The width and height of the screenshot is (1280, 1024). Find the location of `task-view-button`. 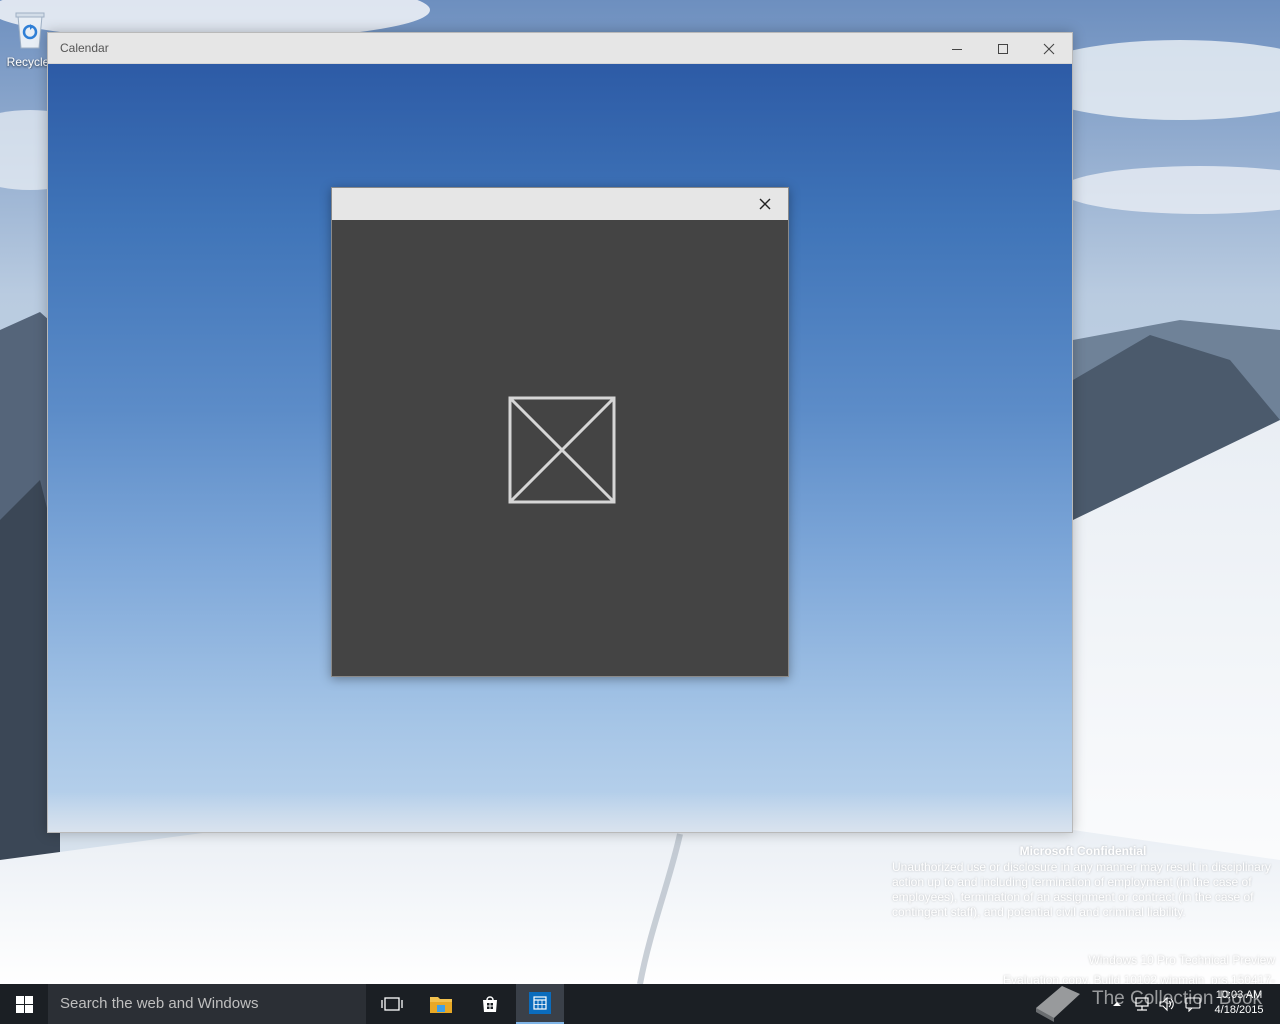

task-view-button is located at coordinates (392, 1004).